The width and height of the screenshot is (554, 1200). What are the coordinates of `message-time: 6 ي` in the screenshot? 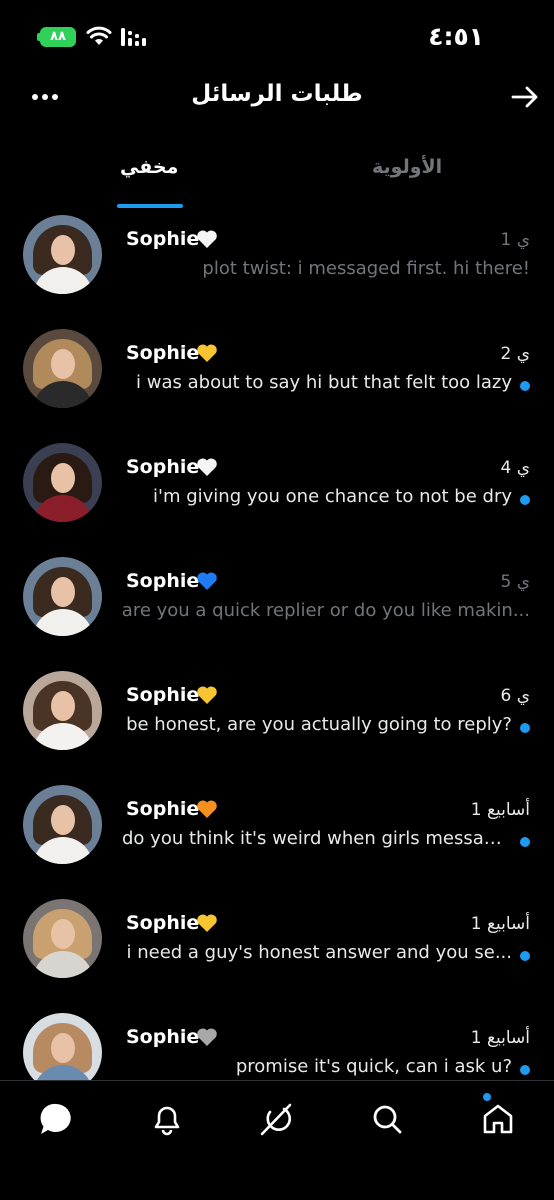 It's located at (515, 696).